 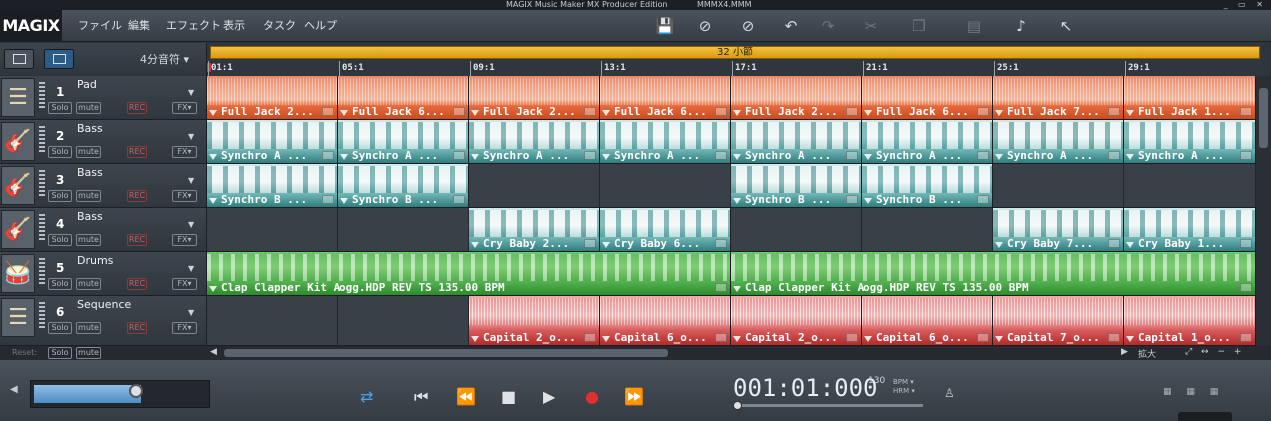 I want to click on redo-icon: ↷, so click(x=828, y=26).